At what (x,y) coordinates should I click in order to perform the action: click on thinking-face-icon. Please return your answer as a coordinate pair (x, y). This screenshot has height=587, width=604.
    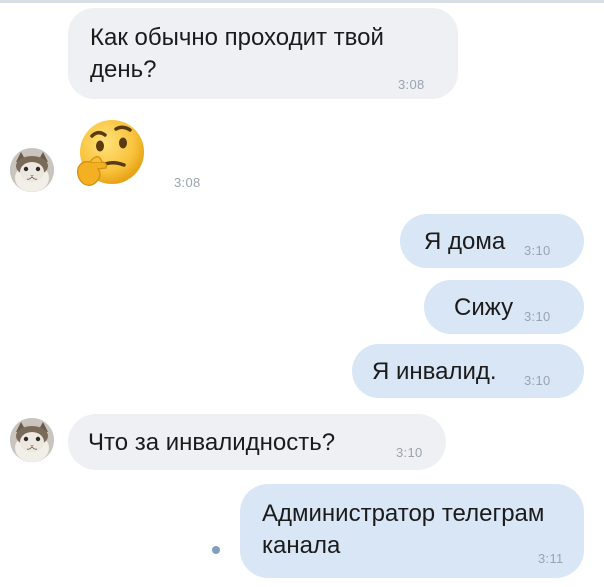
    Looking at the image, I should click on (110, 153).